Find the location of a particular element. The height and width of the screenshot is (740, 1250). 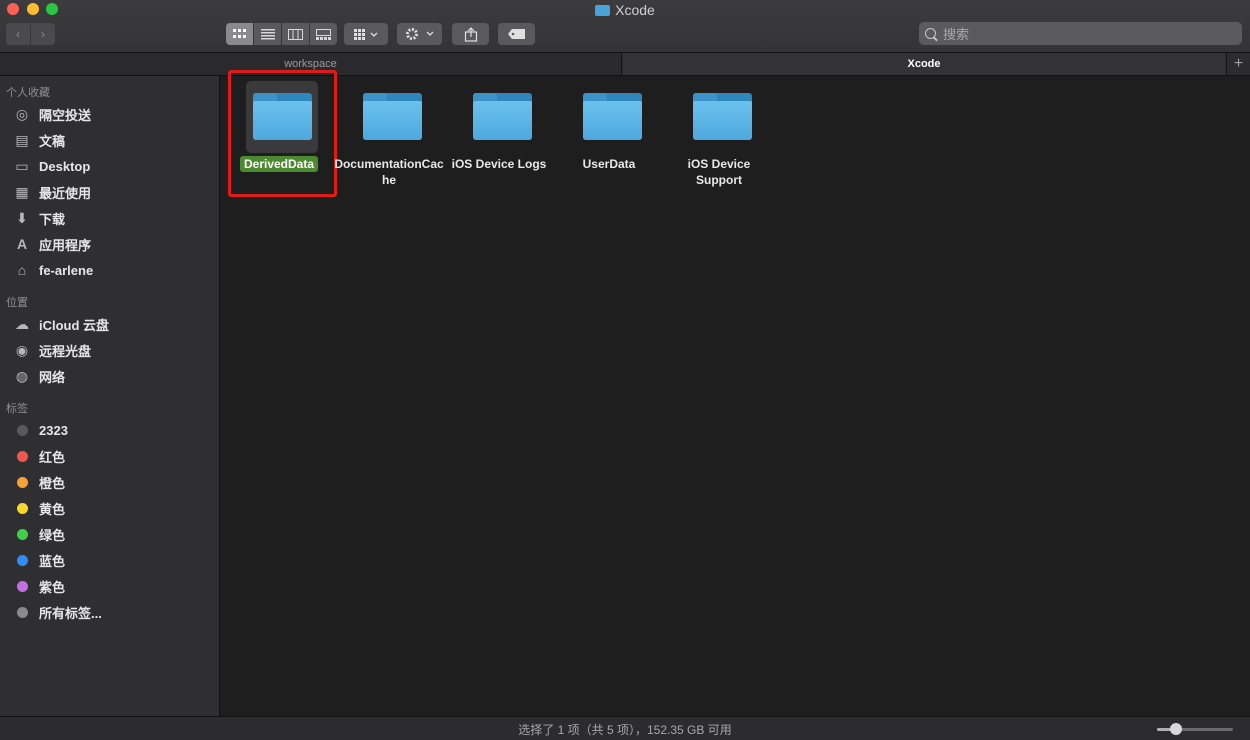

tab-label: Xcode is located at coordinates (924, 64).